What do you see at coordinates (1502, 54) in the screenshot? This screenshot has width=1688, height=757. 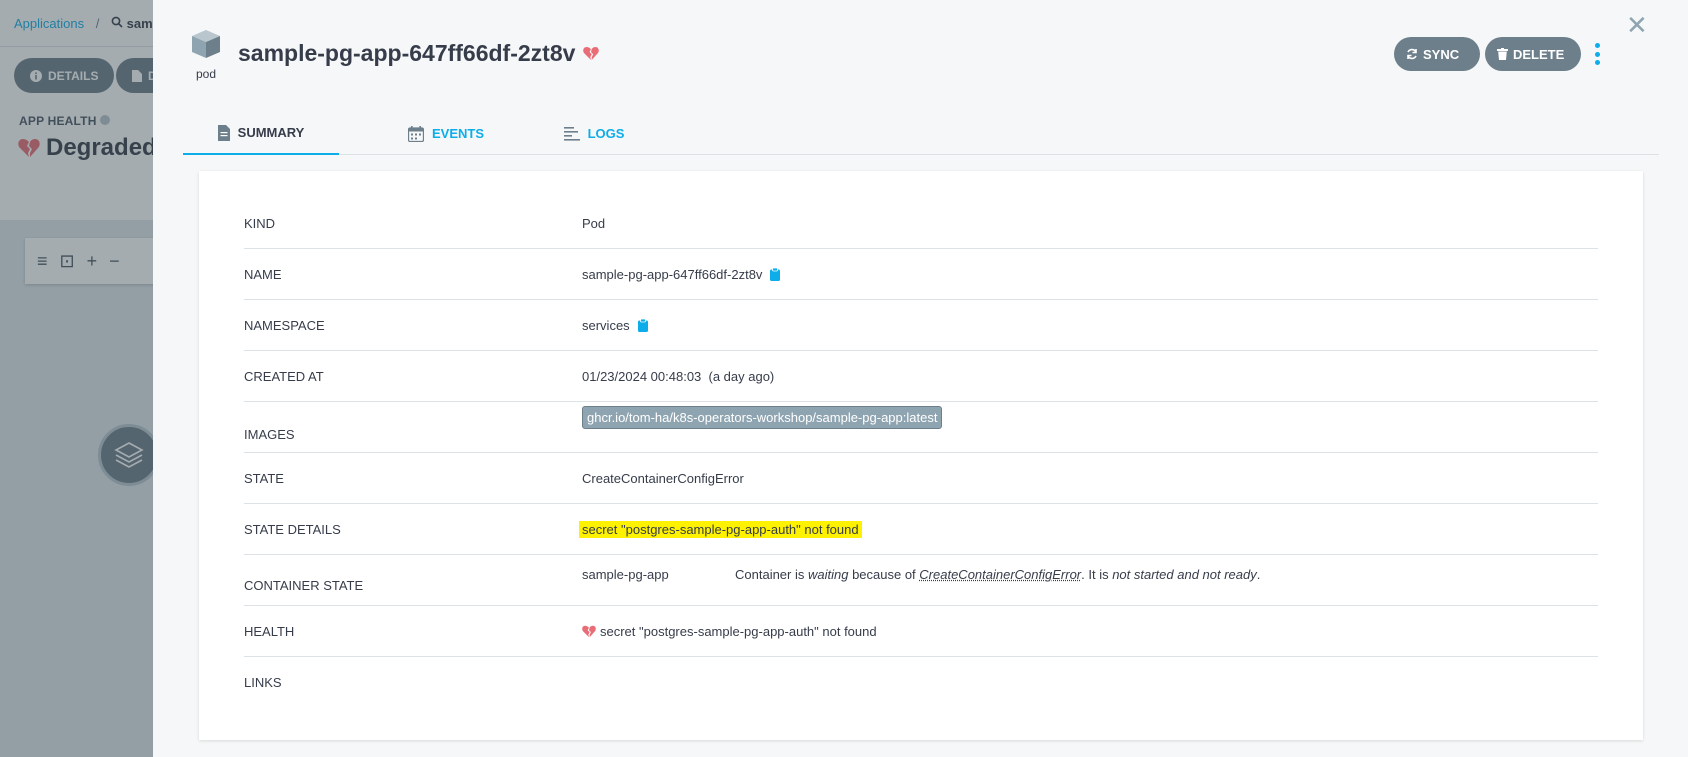 I see `trash-icon` at bounding box center [1502, 54].